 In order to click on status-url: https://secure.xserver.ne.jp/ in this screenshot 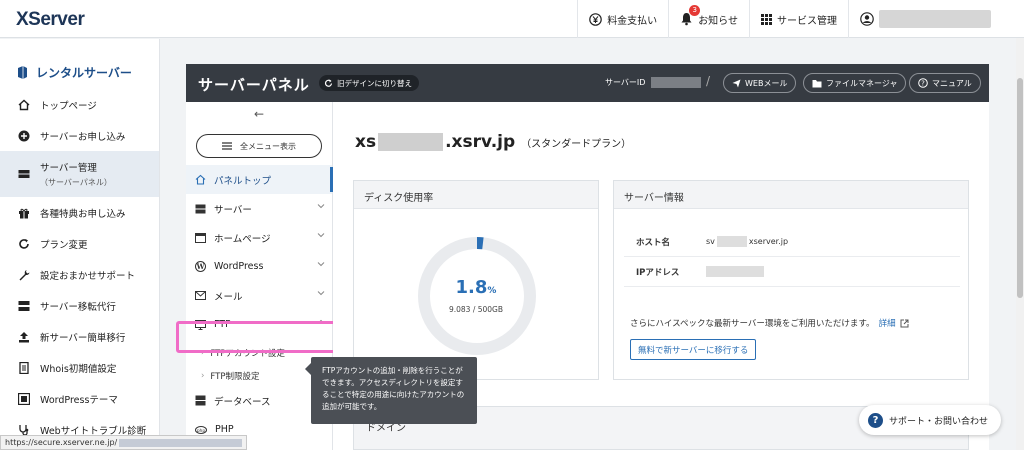, I will do `click(61, 442)`.